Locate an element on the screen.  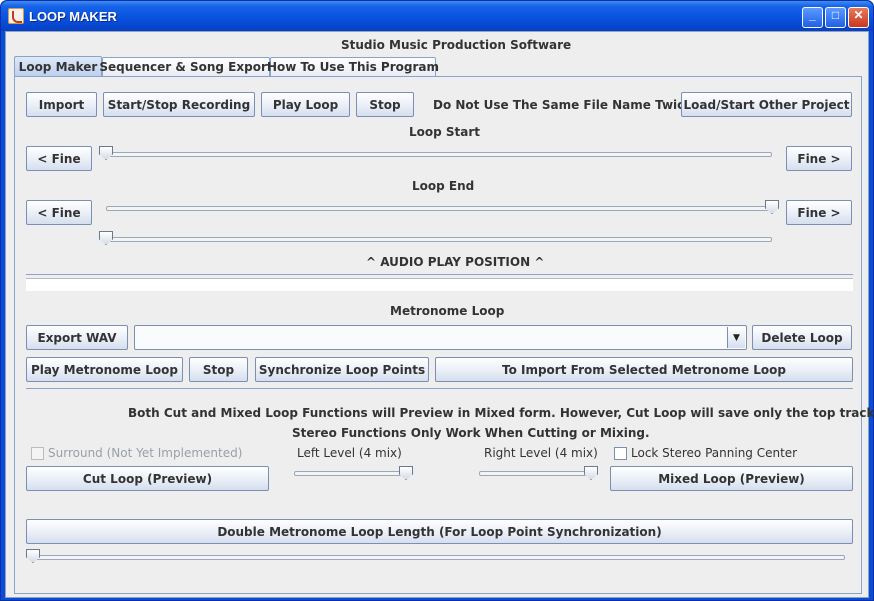
window-title: LOOP MAKER is located at coordinates (73, 16).